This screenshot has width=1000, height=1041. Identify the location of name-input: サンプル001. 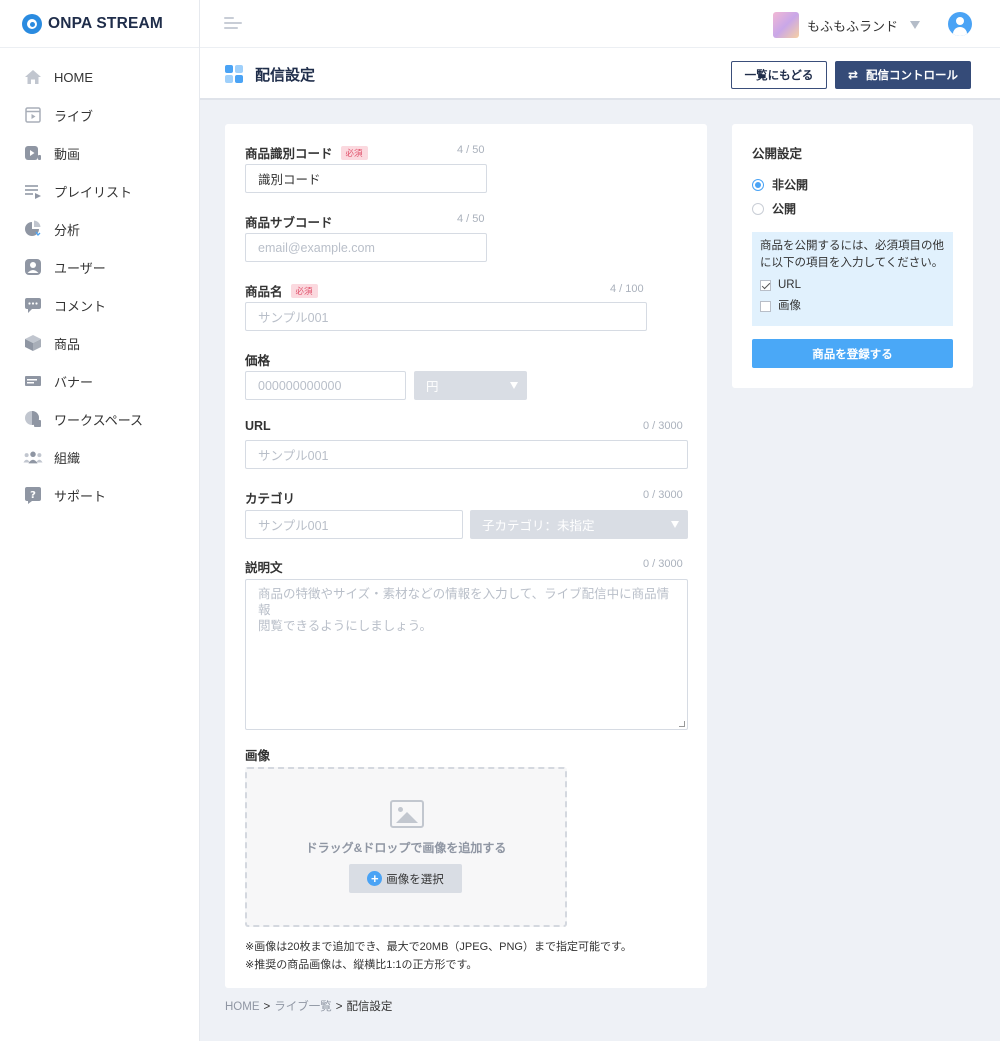
(446, 316).